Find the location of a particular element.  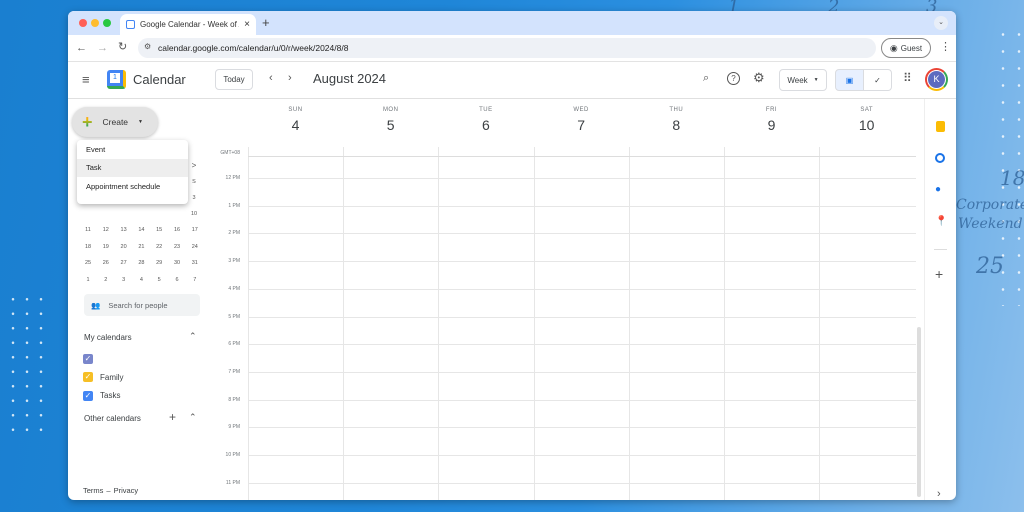

new-tab-button: + is located at coordinates (266, 22).